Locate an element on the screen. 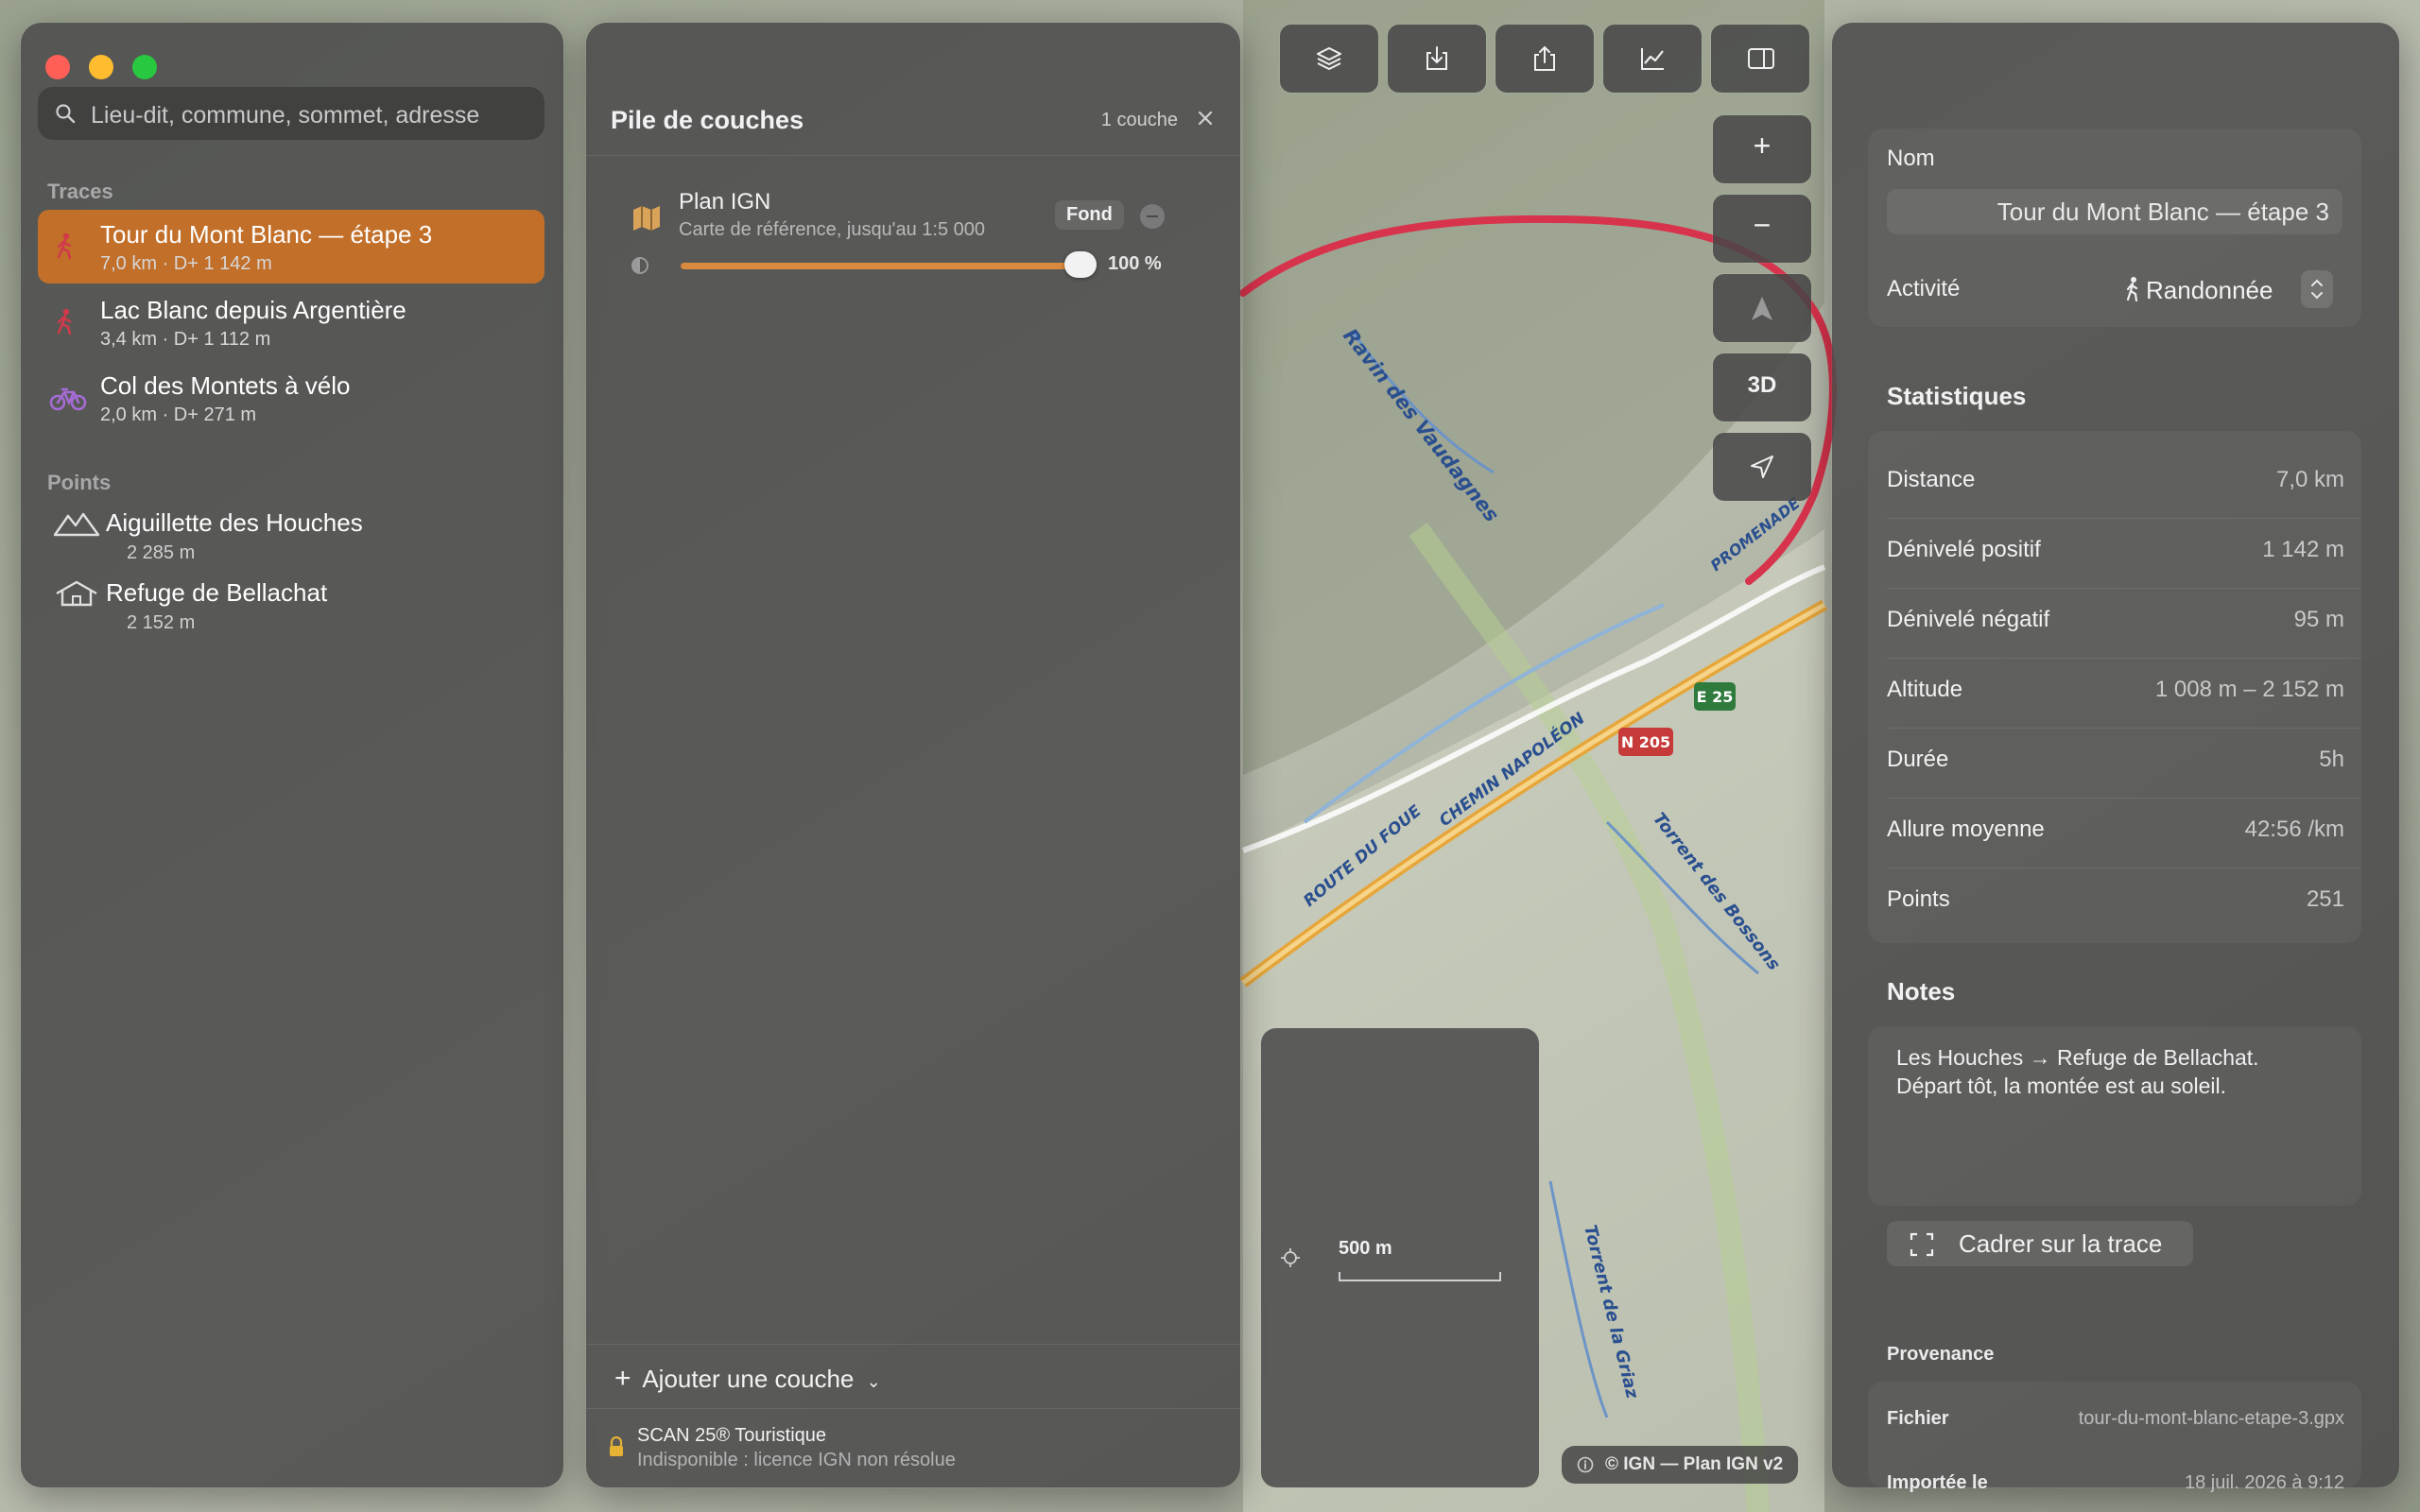 This screenshot has height=1512, width=2420. layers-button is located at coordinates (1329, 59).